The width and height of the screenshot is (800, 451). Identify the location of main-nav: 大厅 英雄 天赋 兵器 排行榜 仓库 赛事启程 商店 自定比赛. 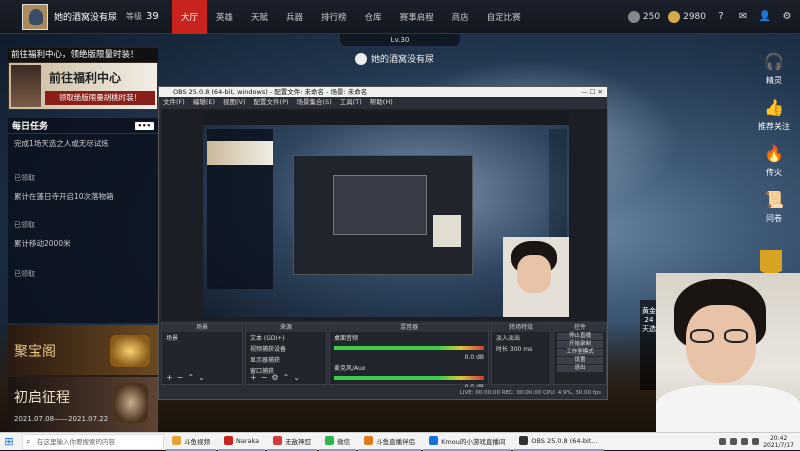
(351, 17).